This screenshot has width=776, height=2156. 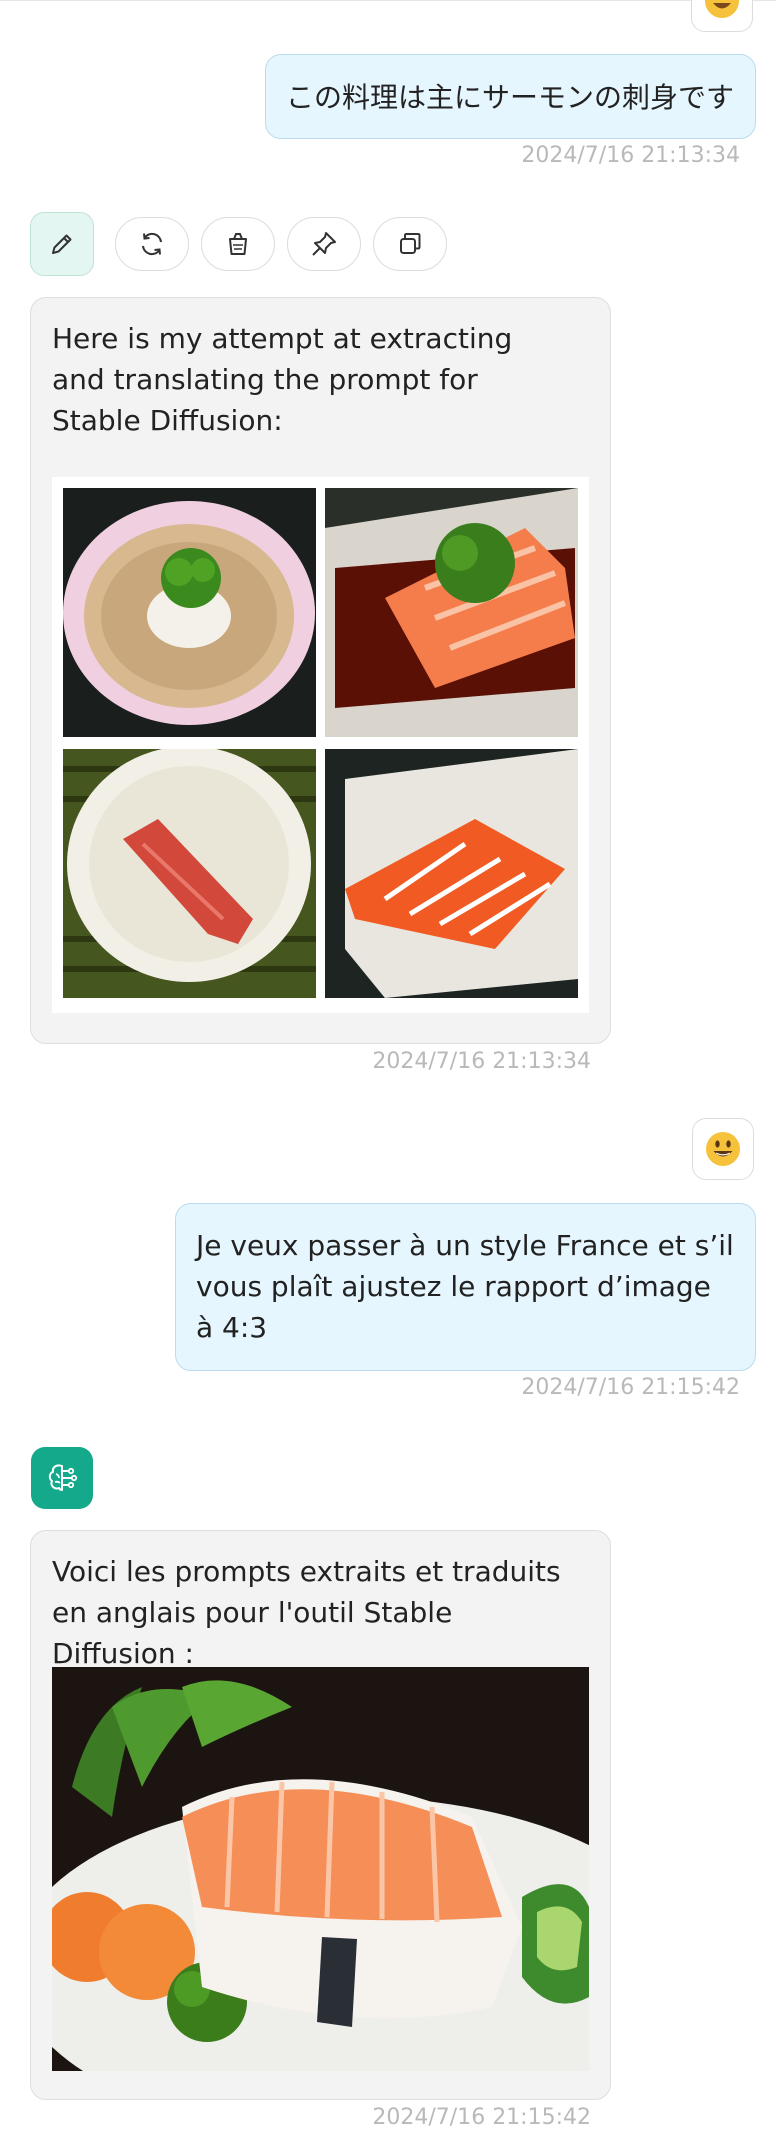 I want to click on pin-button, so click(x=324, y=244).